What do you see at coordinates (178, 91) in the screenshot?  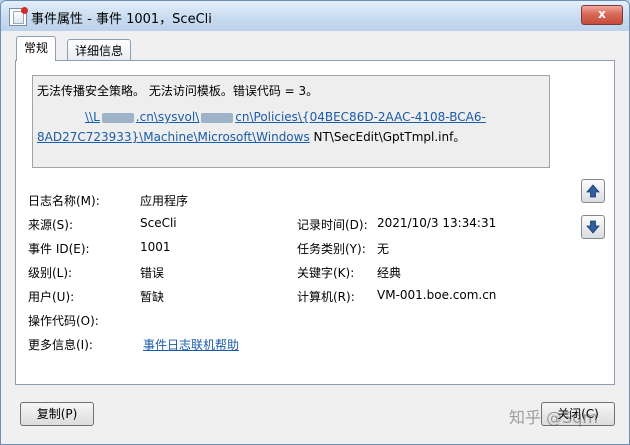 I see `description-line-1: 无法传播安全策略。 无法访问模板。错误代码 = 3。` at bounding box center [178, 91].